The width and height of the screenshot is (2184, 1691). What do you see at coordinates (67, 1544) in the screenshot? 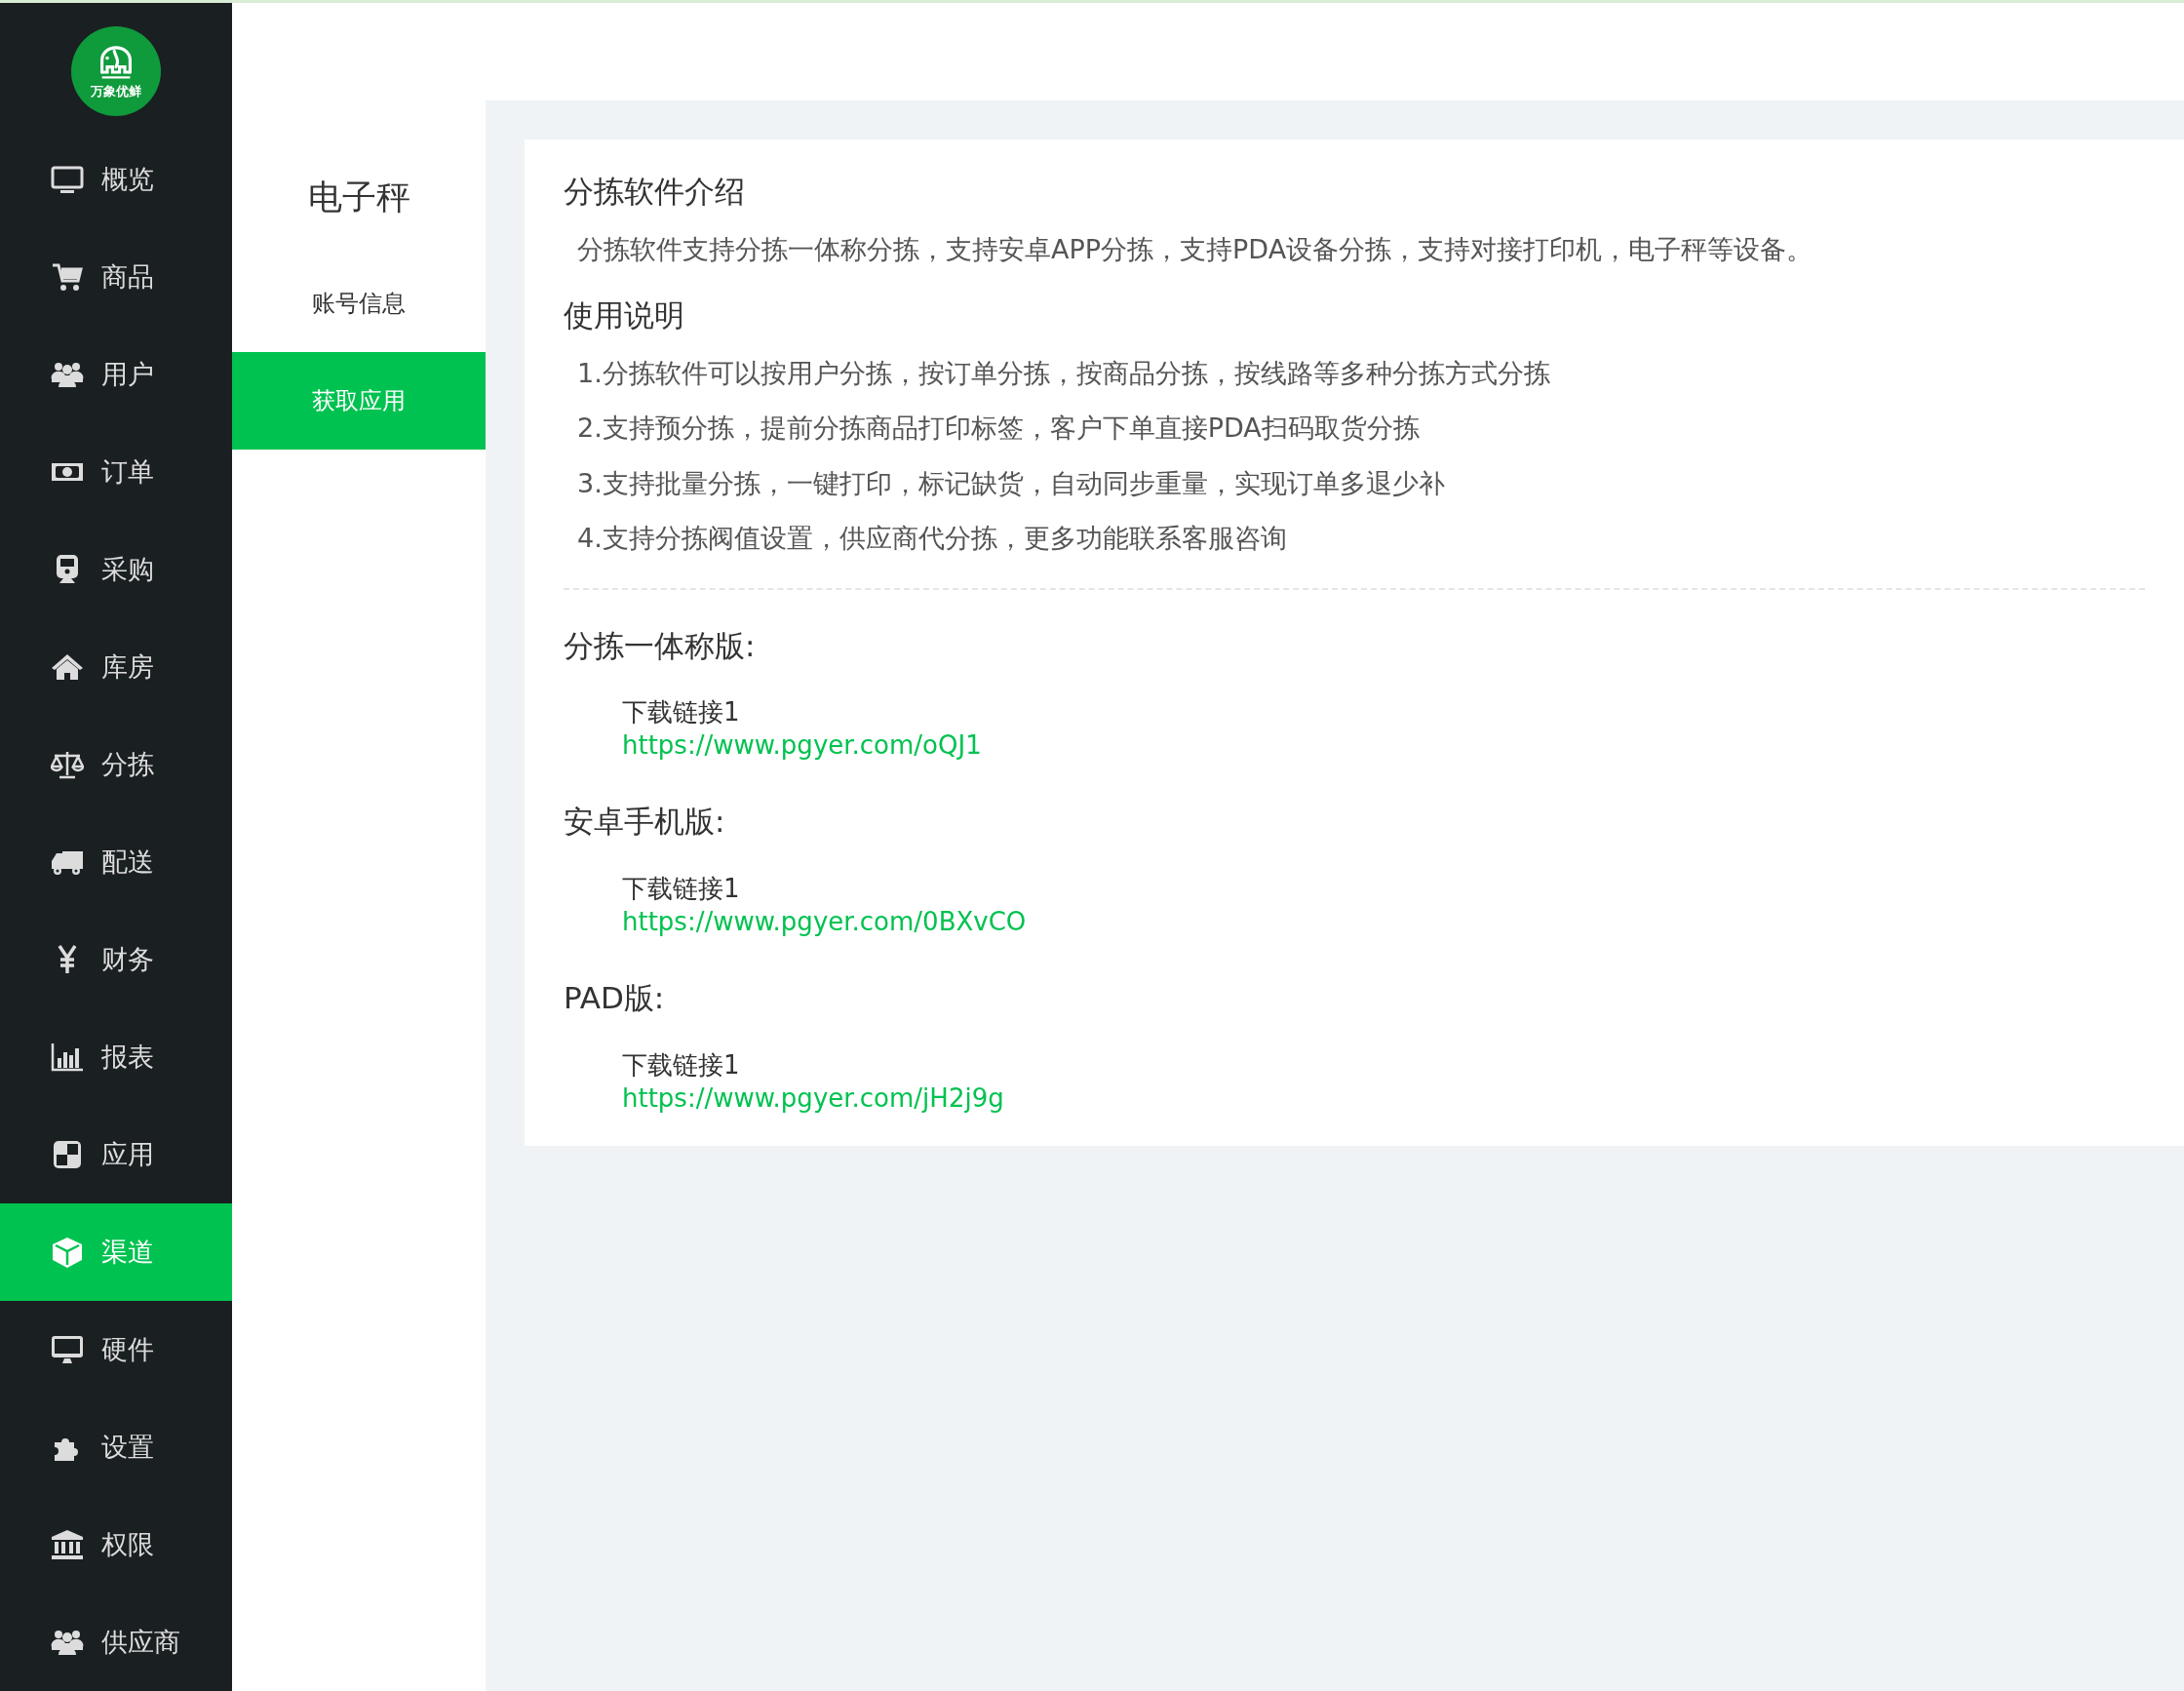
I see `bank-icon` at bounding box center [67, 1544].